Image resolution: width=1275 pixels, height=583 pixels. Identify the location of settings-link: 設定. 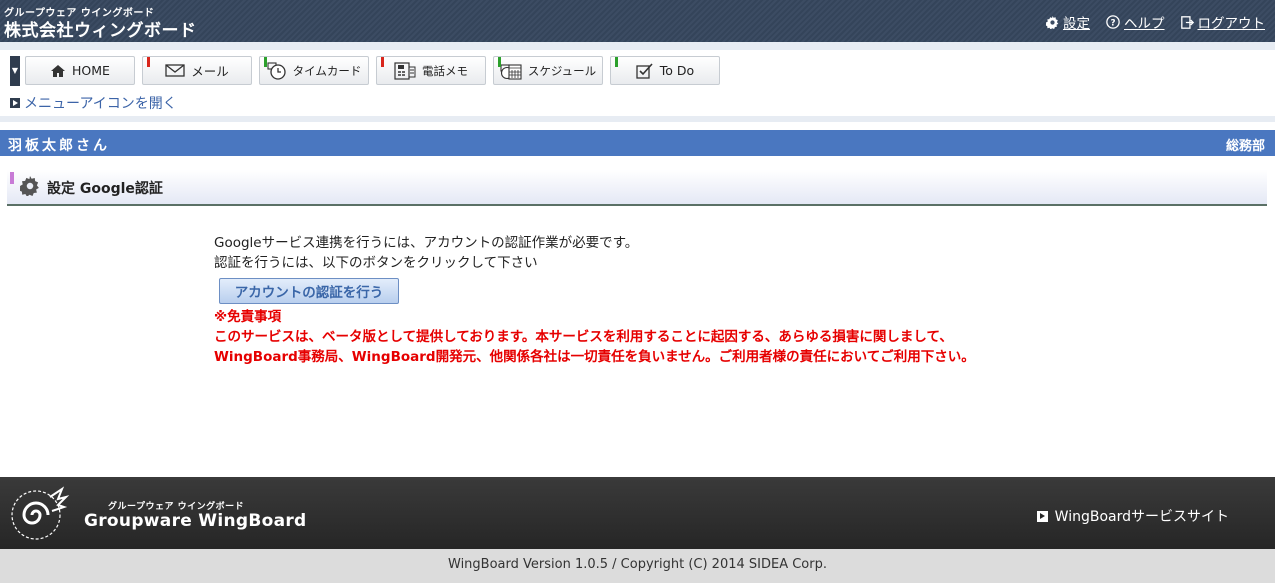
(1068, 22).